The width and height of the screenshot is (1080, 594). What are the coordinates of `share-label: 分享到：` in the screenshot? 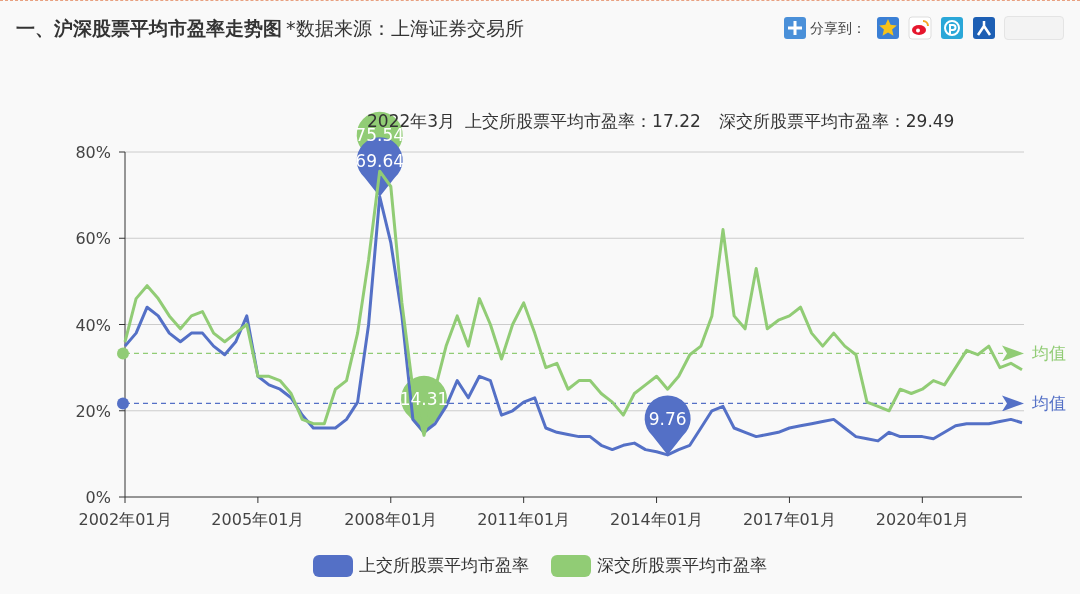 It's located at (838, 28).